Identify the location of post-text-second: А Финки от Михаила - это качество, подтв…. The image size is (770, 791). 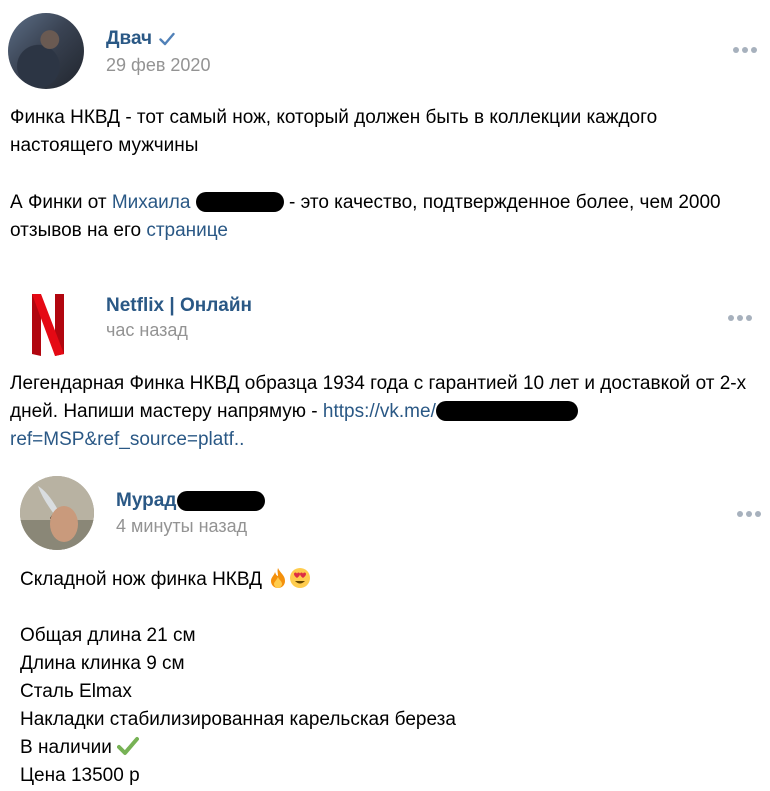
(365, 216).